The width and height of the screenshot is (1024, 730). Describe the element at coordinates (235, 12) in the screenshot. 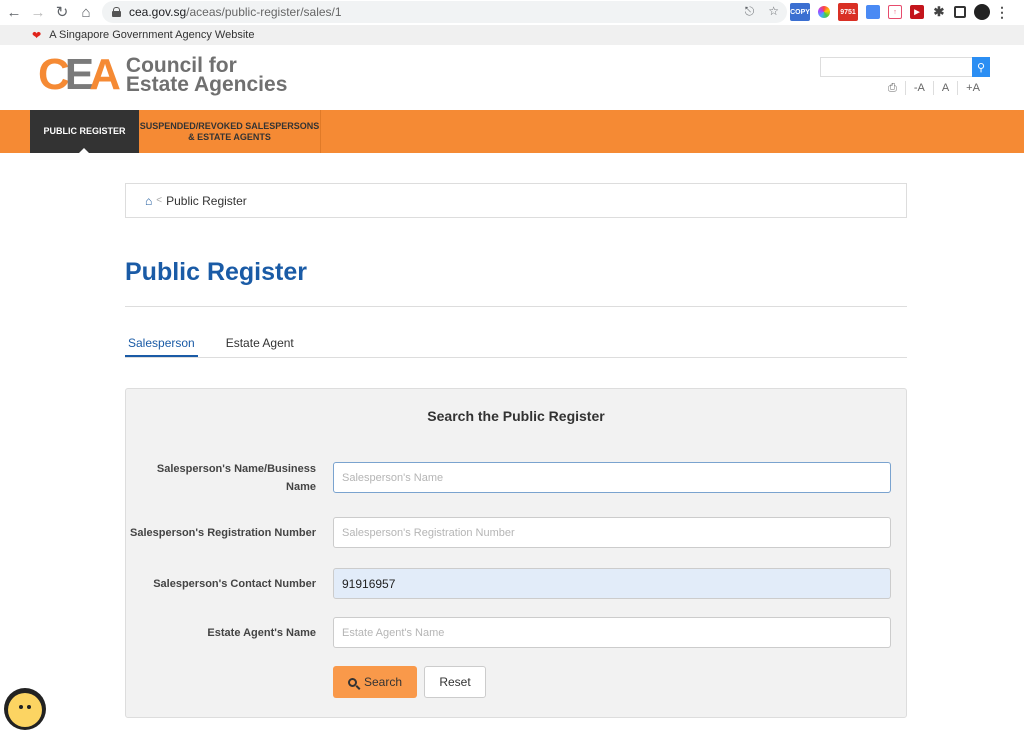

I see `url-text: cea.gov.sg/aceas/public-register/sales/1` at that location.